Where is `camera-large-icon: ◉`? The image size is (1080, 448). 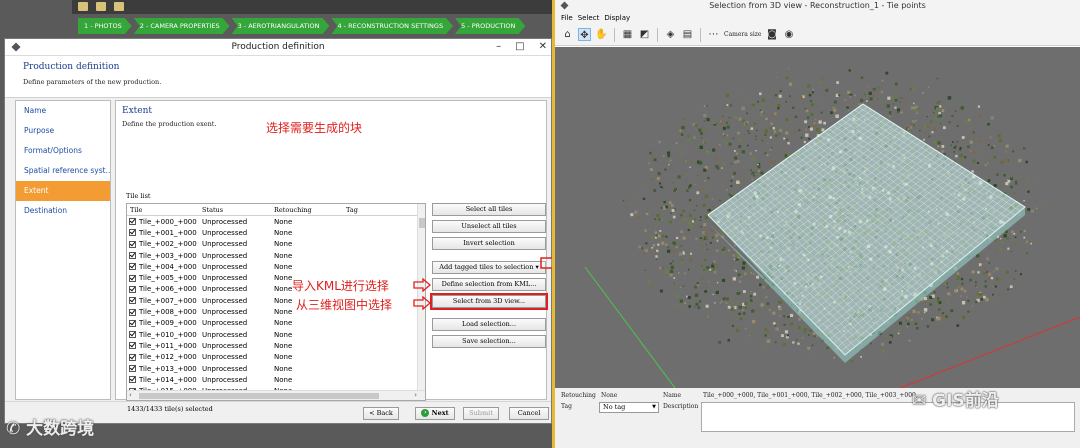 camera-large-icon: ◉ is located at coordinates (788, 34).